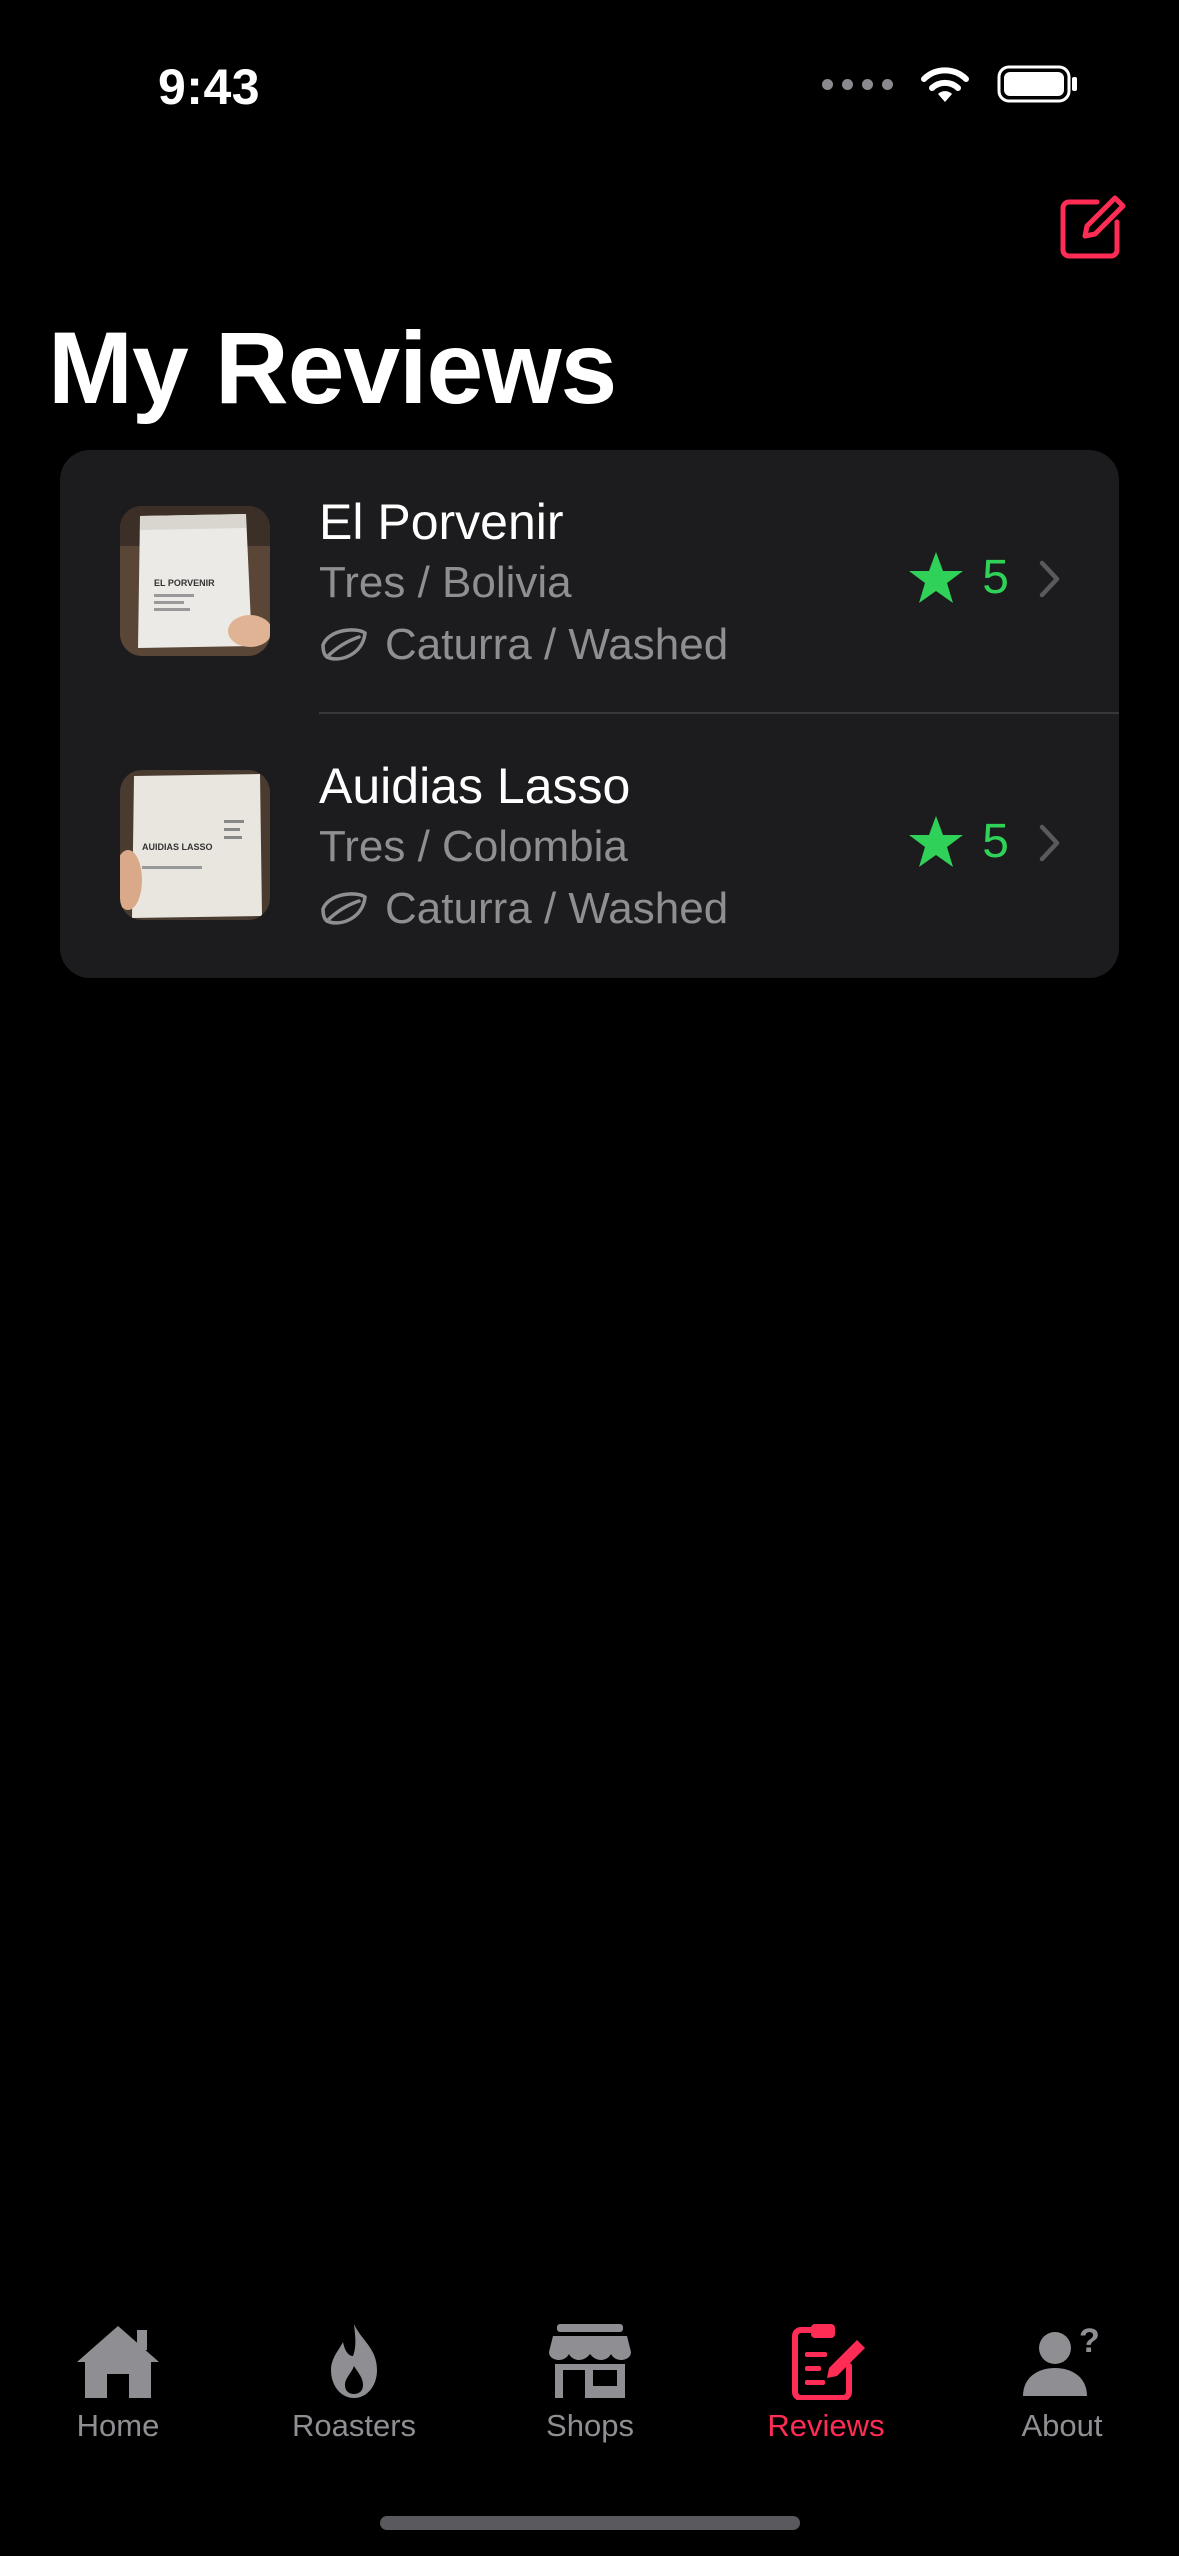 This screenshot has width=1179, height=2556. Describe the element at coordinates (177, 847) in the screenshot. I see `svg-text: AUIDIAS LASSO` at that location.